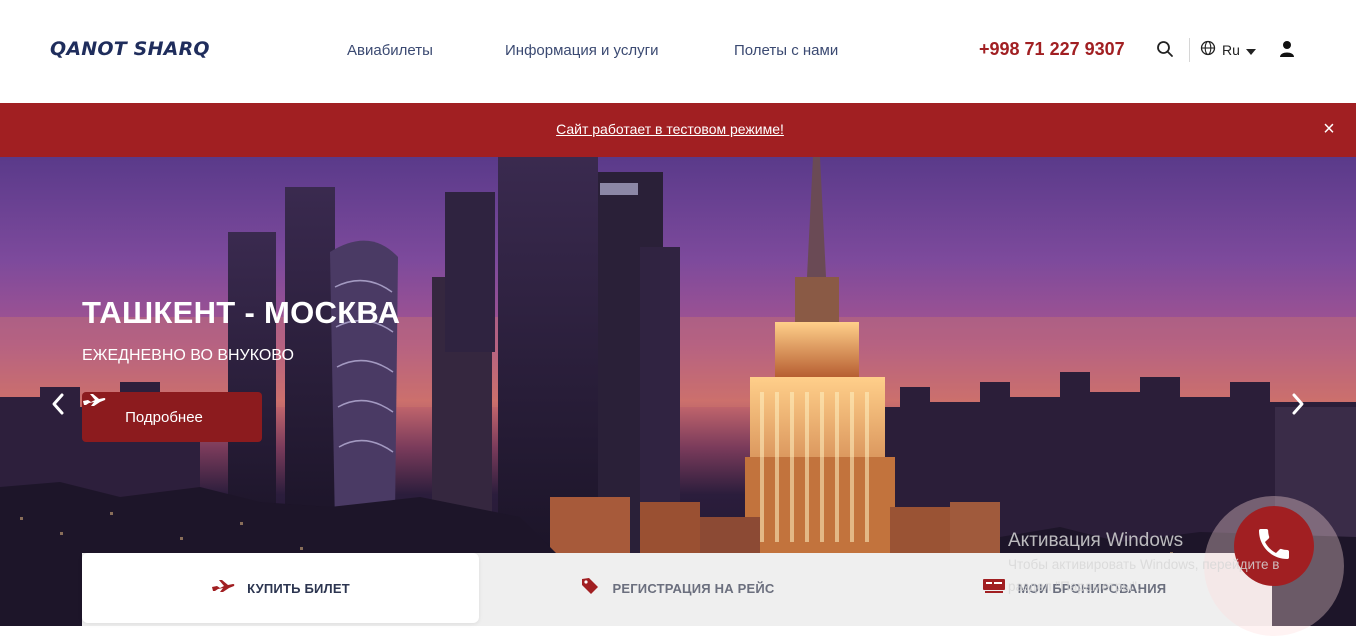 This screenshot has height=636, width=1356. I want to click on hero-subtitle: ЕЖЕДНЕВНО ВО ВНУКОВО, so click(188, 355).